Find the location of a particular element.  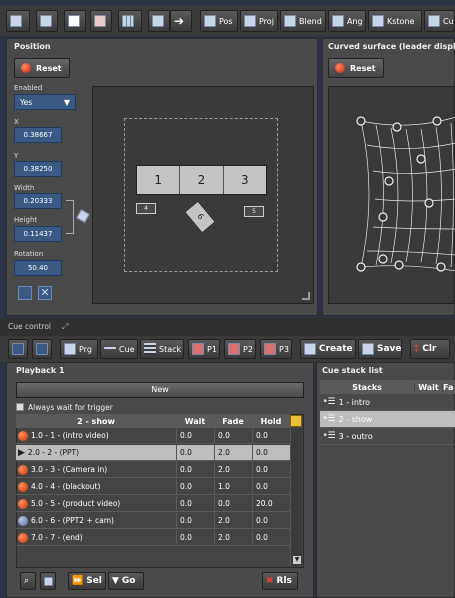

toolbar-white-button is located at coordinates (75, 21).